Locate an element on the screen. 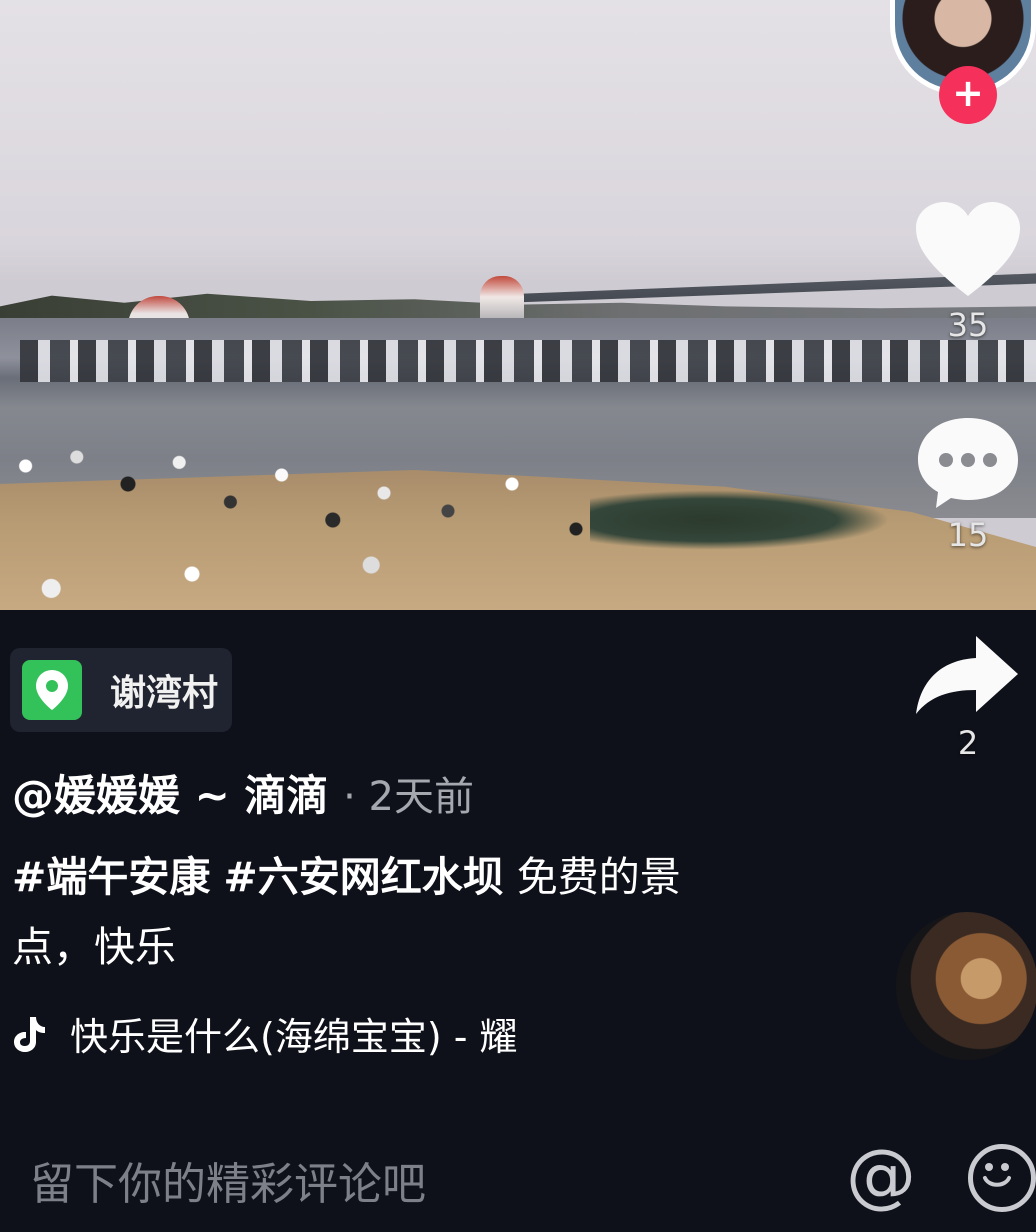  emoji-button is located at coordinates (1002, 1178).